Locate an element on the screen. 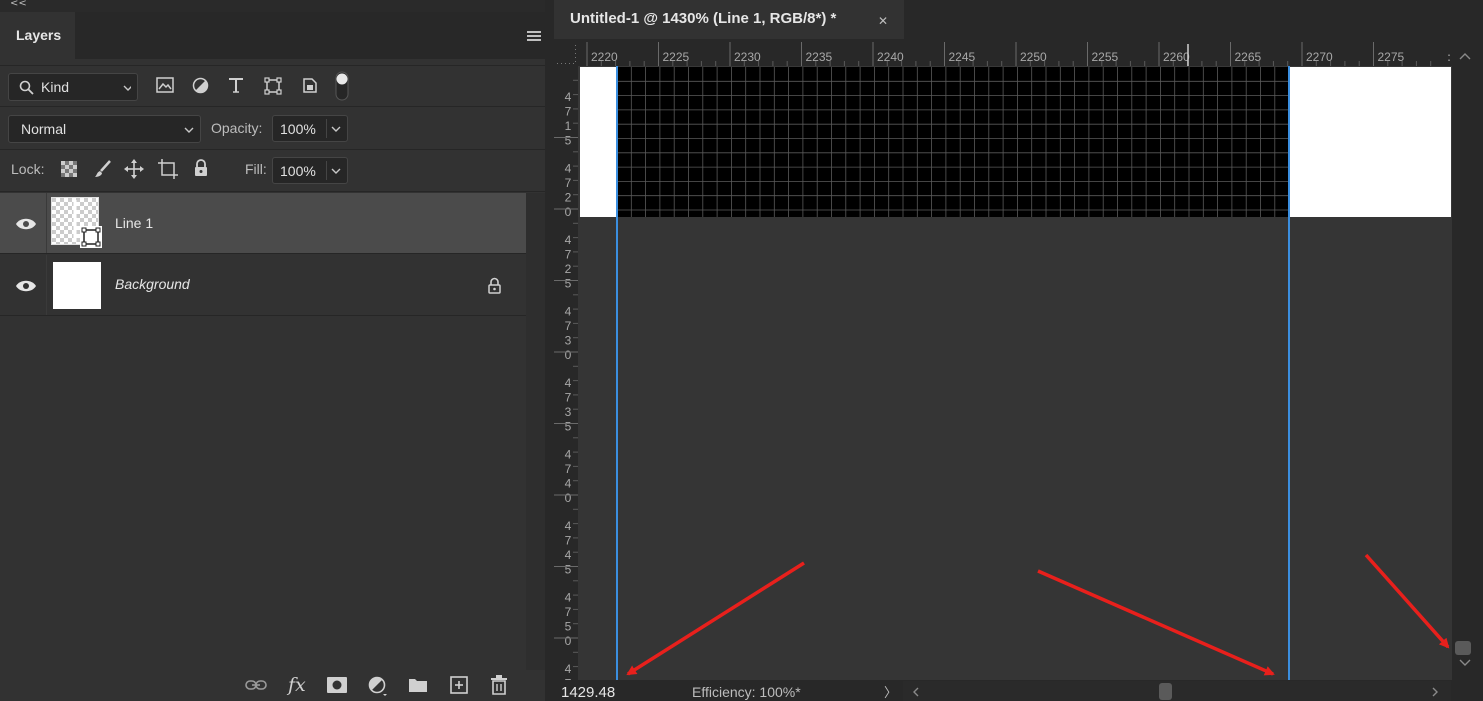 The width and height of the screenshot is (1483, 701). vruler-ticks: 4715472047254730473547404745475047 is located at coordinates (566, 379).